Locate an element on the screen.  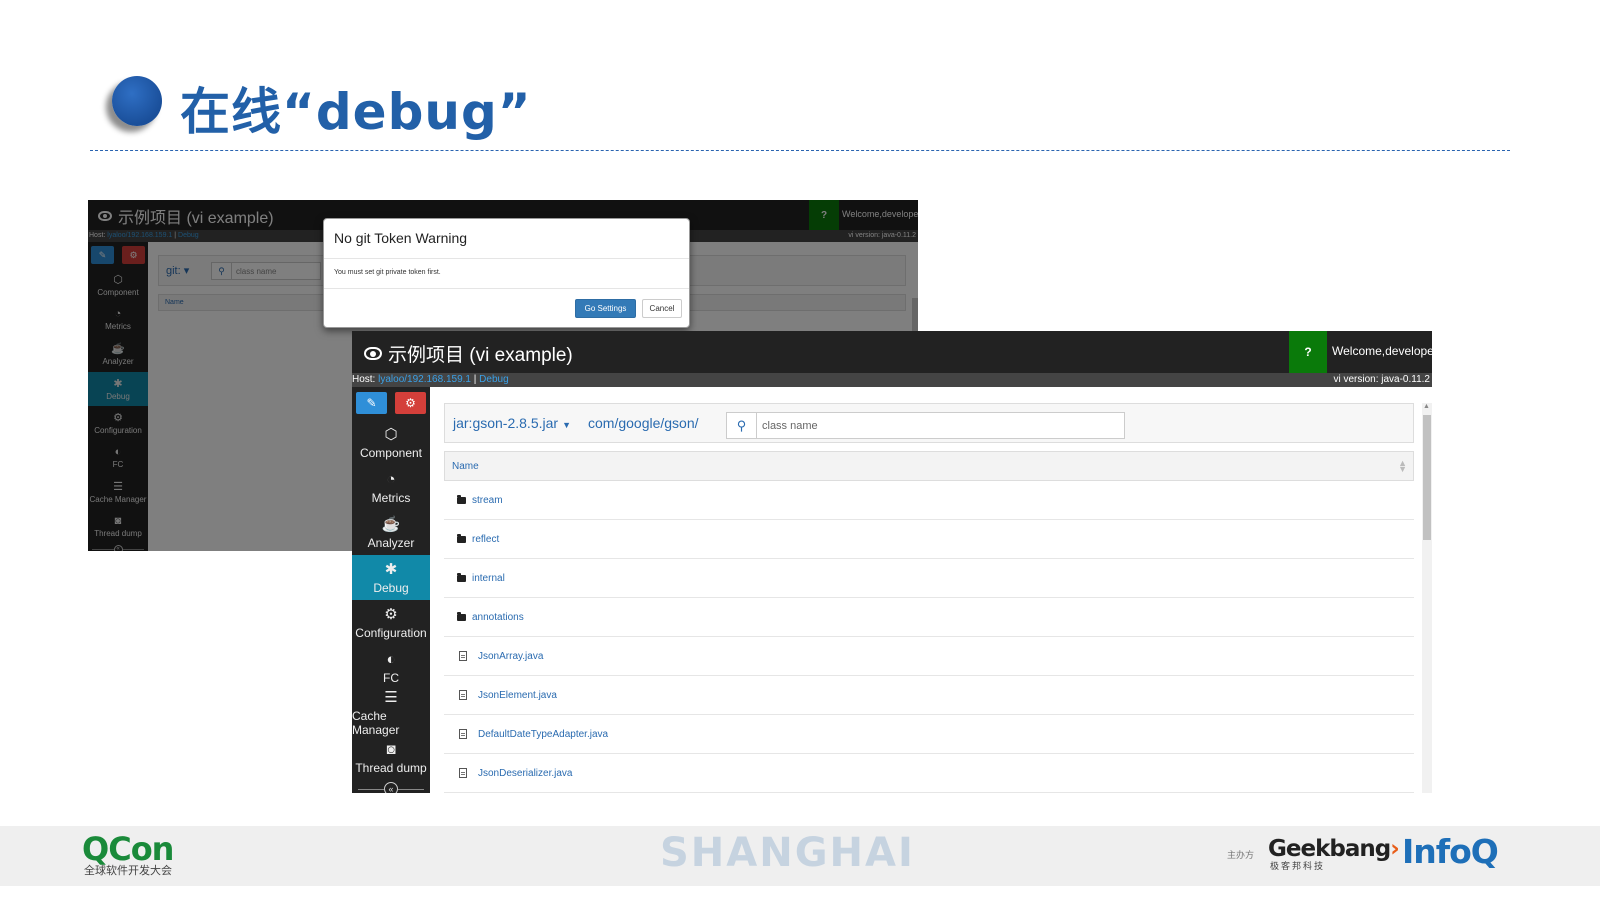
jar-dropdown: jar:gson-2.8.5.jar ▼ is located at coordinates (514, 423).